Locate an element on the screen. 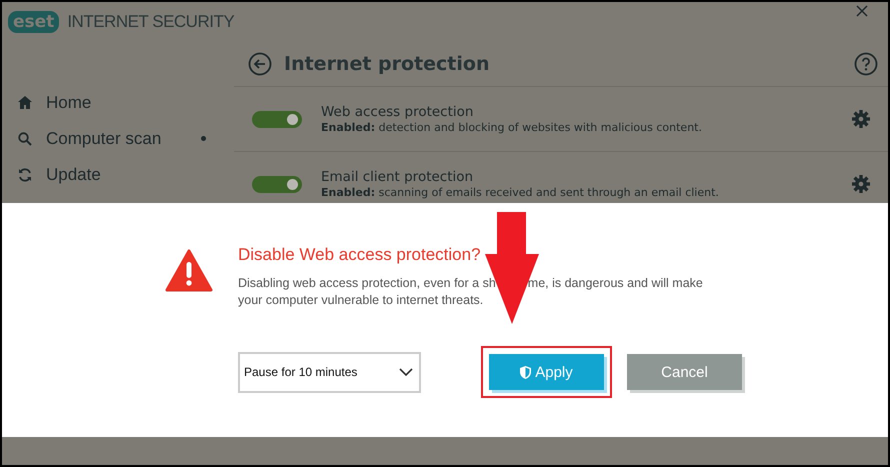 The height and width of the screenshot is (467, 890). dialog-title: Disable Web access protection? is located at coordinates (360, 255).